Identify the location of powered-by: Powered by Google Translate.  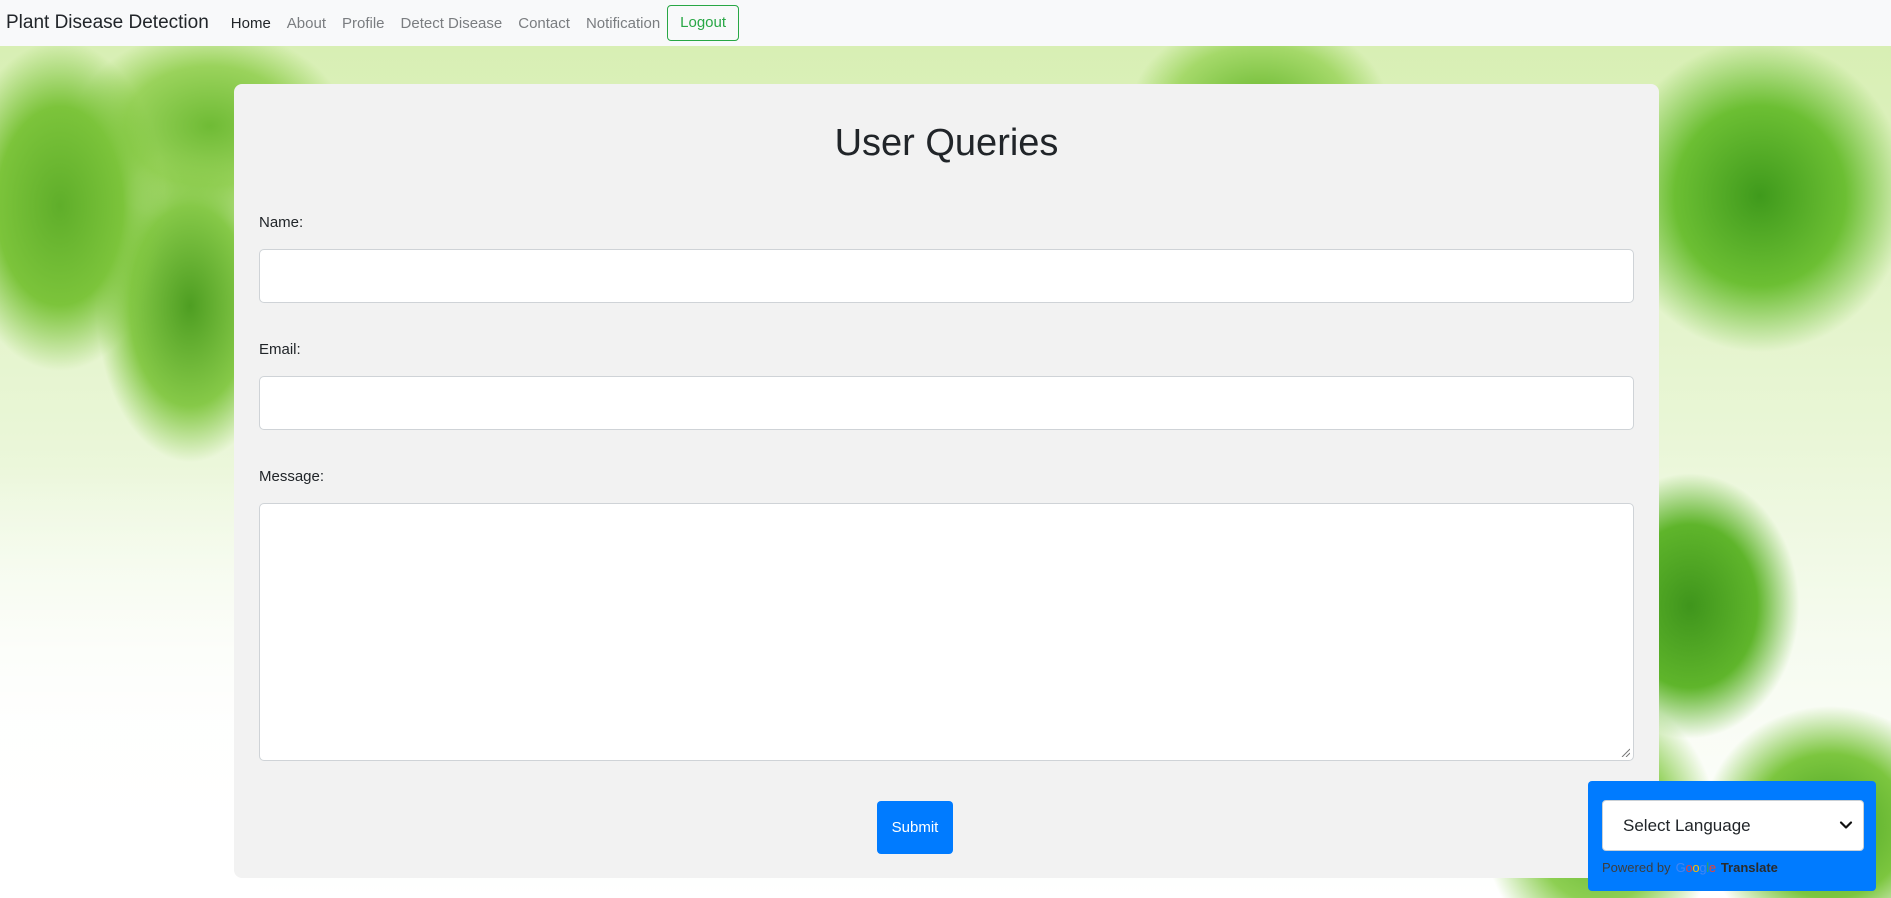
(1690, 867).